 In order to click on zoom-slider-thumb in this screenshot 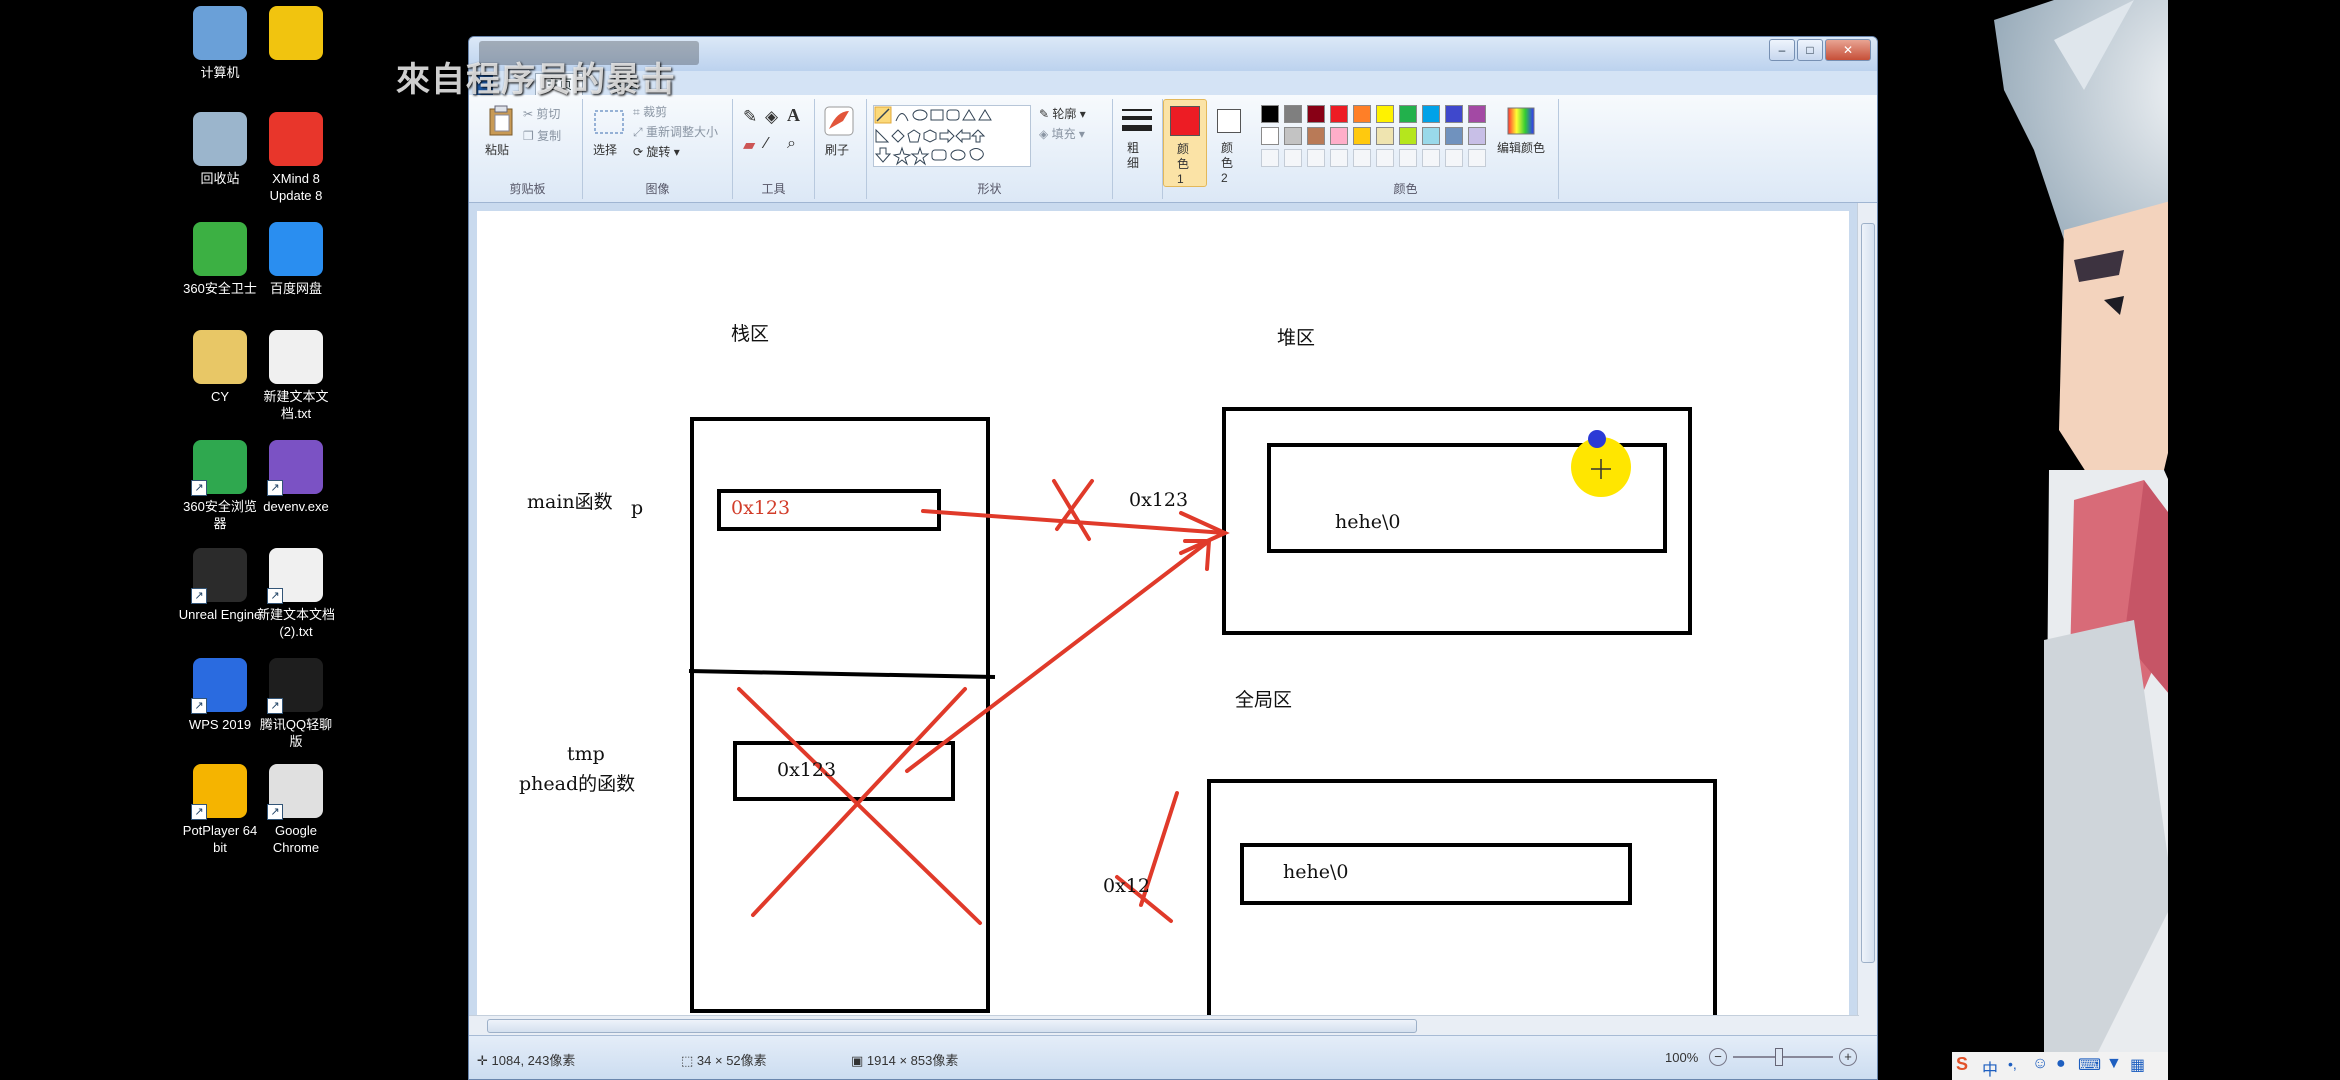, I will do `click(1779, 1057)`.